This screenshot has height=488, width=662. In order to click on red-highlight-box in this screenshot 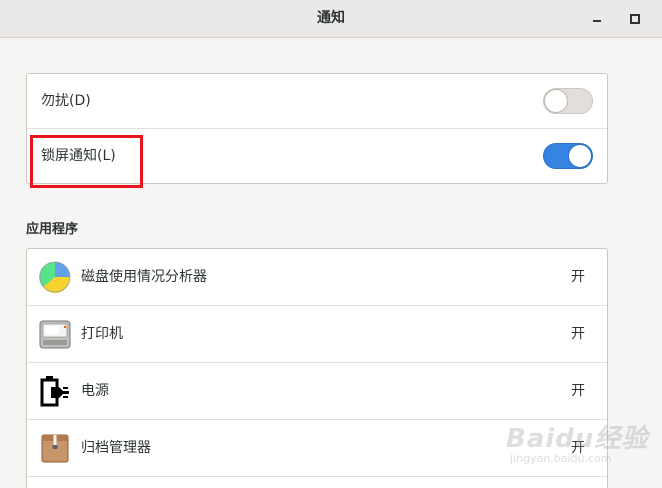, I will do `click(86, 161)`.